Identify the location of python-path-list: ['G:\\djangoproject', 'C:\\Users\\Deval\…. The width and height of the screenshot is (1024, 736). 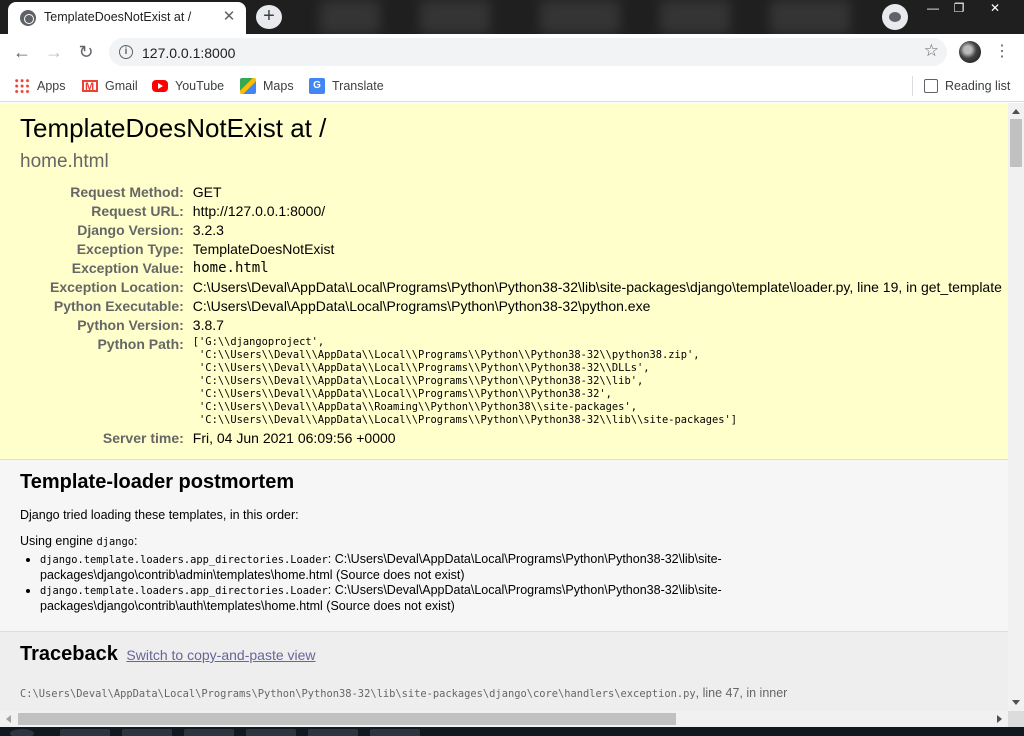
(465, 381).